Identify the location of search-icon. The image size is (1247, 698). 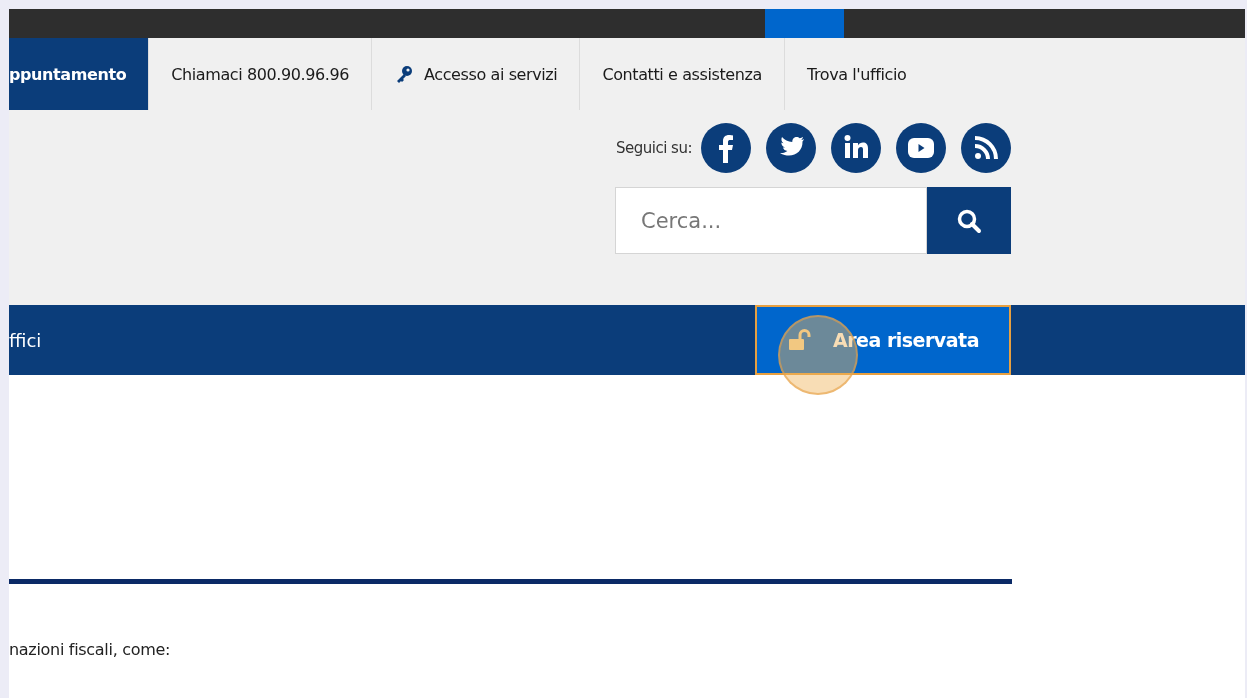
(969, 220).